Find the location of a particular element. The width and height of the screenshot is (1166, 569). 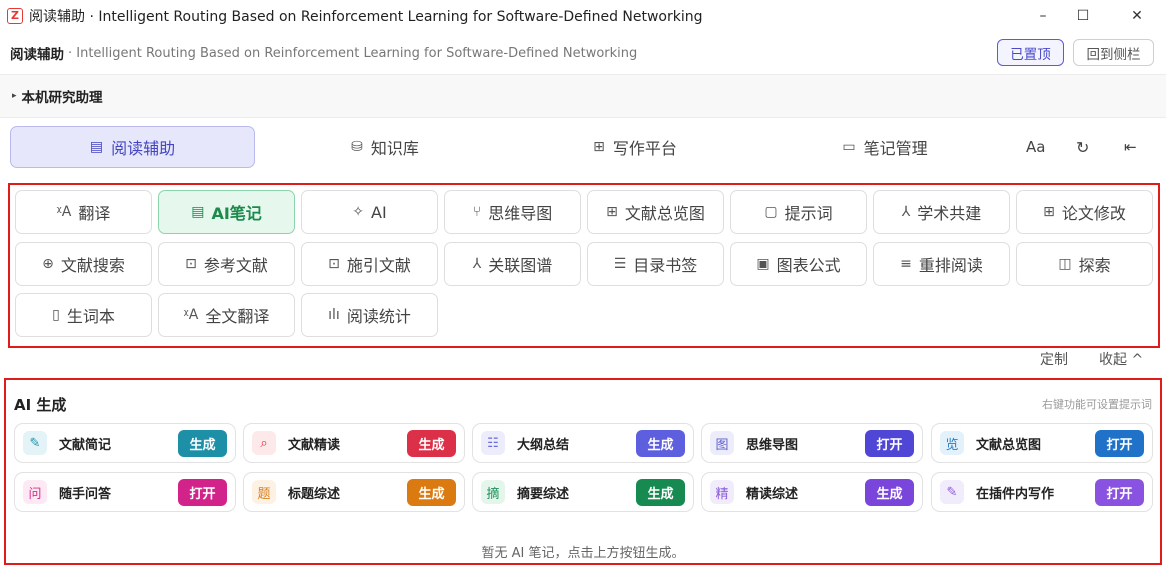

tool-label: 生词本 is located at coordinates (90, 316).